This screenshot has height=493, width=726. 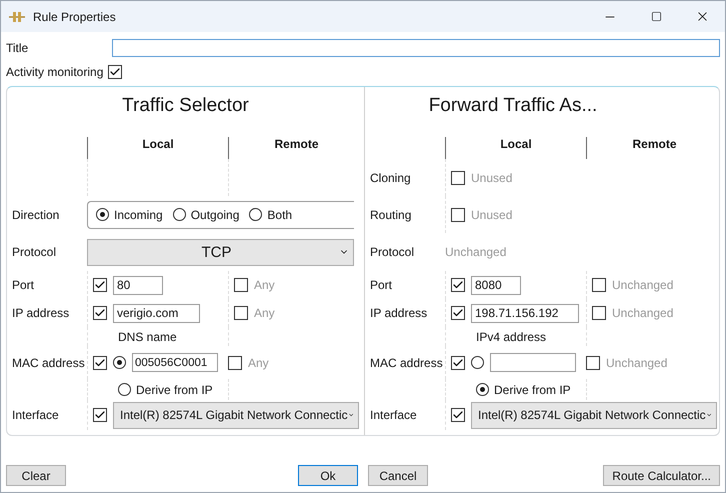 What do you see at coordinates (17, 48) in the screenshot?
I see `field-label: Title` at bounding box center [17, 48].